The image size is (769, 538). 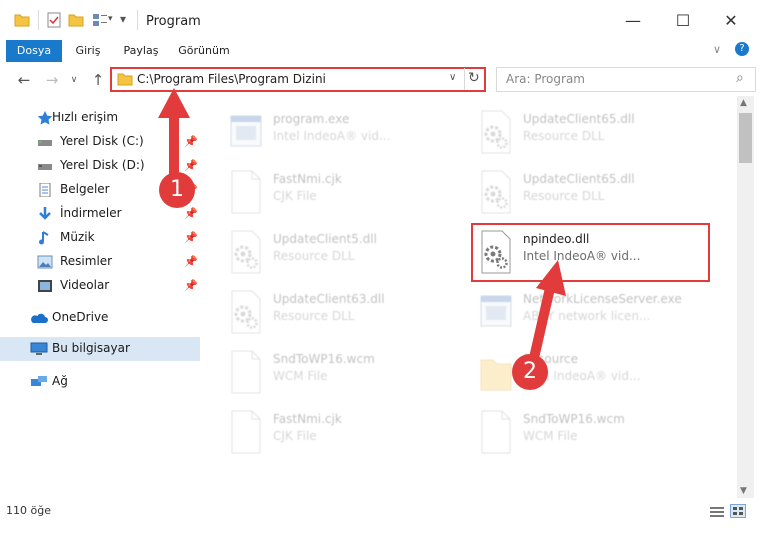 What do you see at coordinates (39, 349) in the screenshot?
I see `computer-icon` at bounding box center [39, 349].